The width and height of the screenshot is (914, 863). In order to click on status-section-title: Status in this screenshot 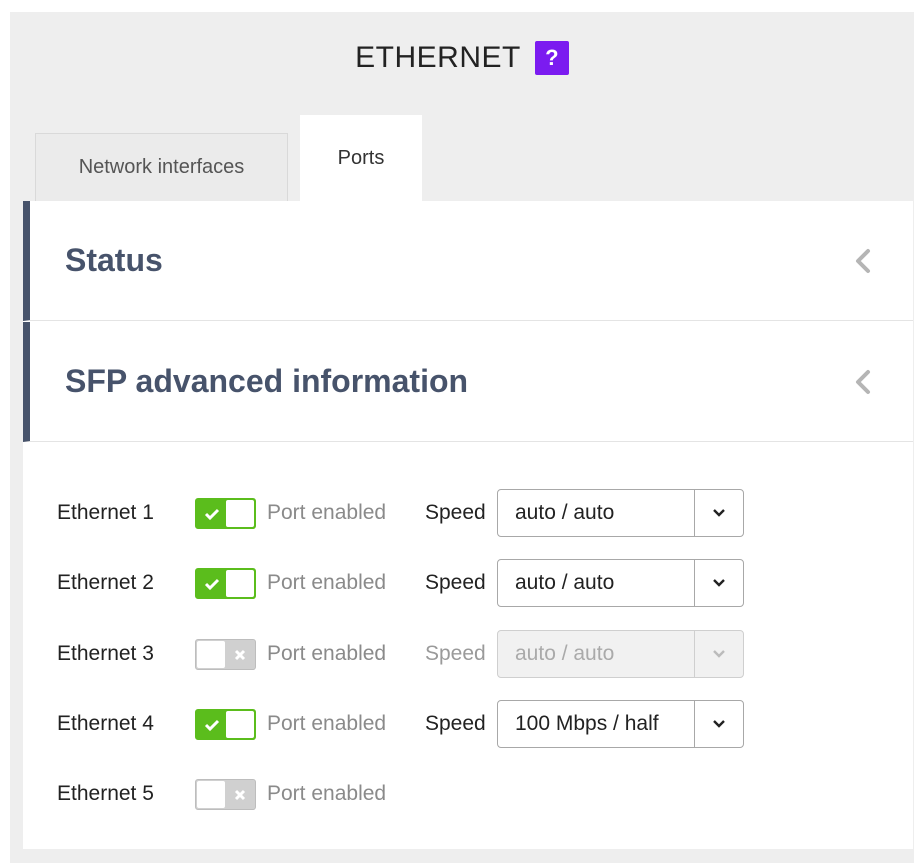, I will do `click(114, 260)`.